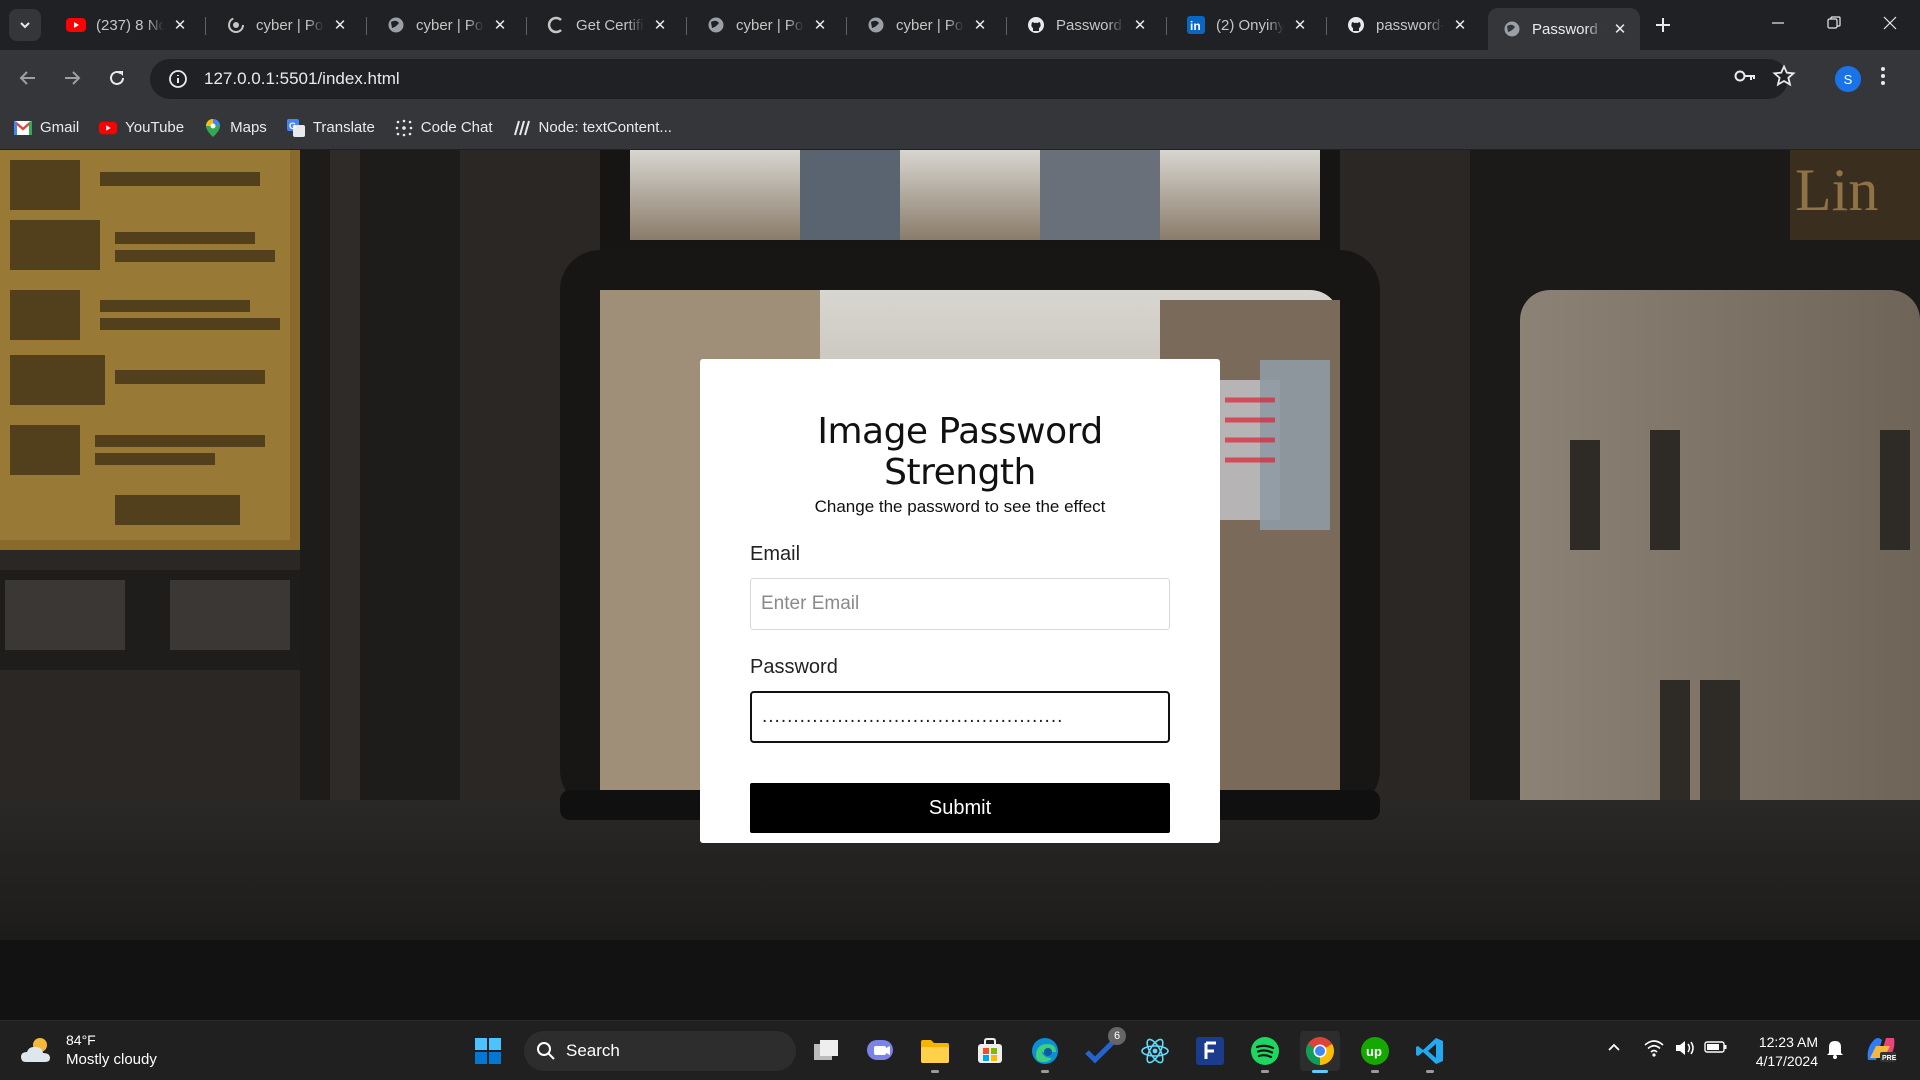  What do you see at coordinates (794, 667) in the screenshot?
I see `password-label: Password` at bounding box center [794, 667].